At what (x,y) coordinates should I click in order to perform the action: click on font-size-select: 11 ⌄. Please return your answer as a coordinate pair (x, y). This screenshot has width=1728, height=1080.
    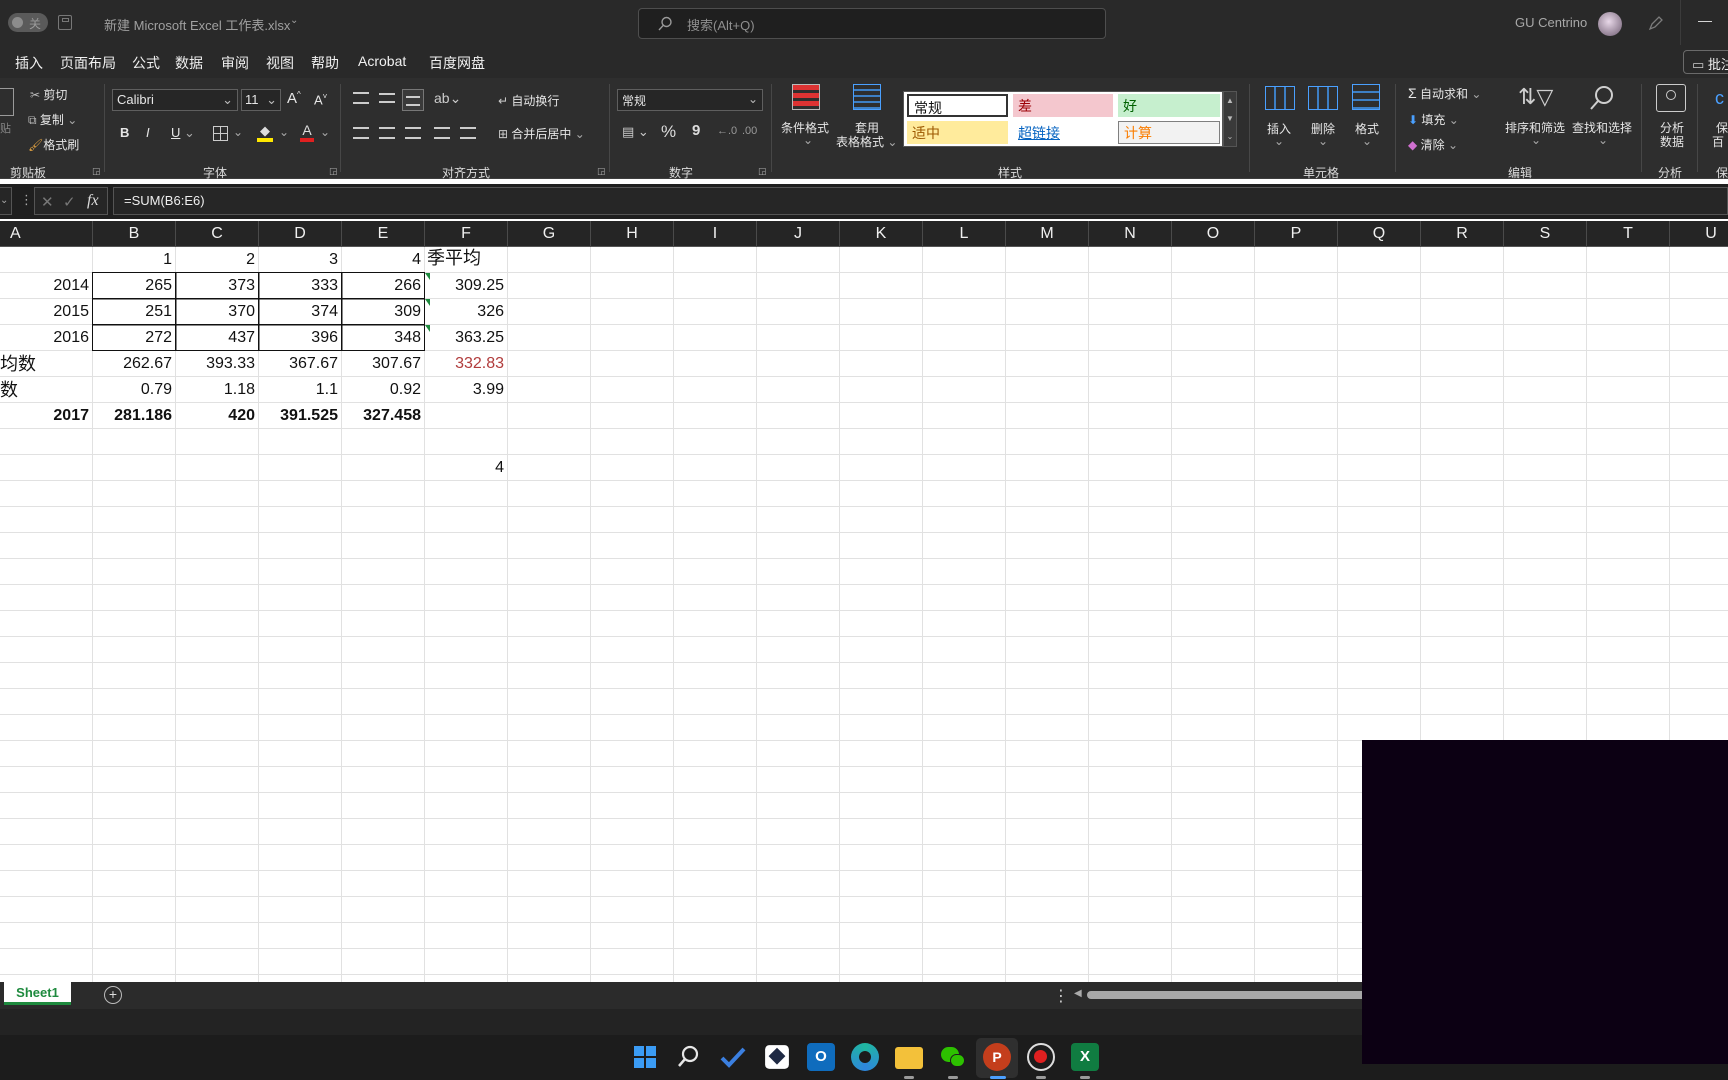
    Looking at the image, I should click on (261, 100).